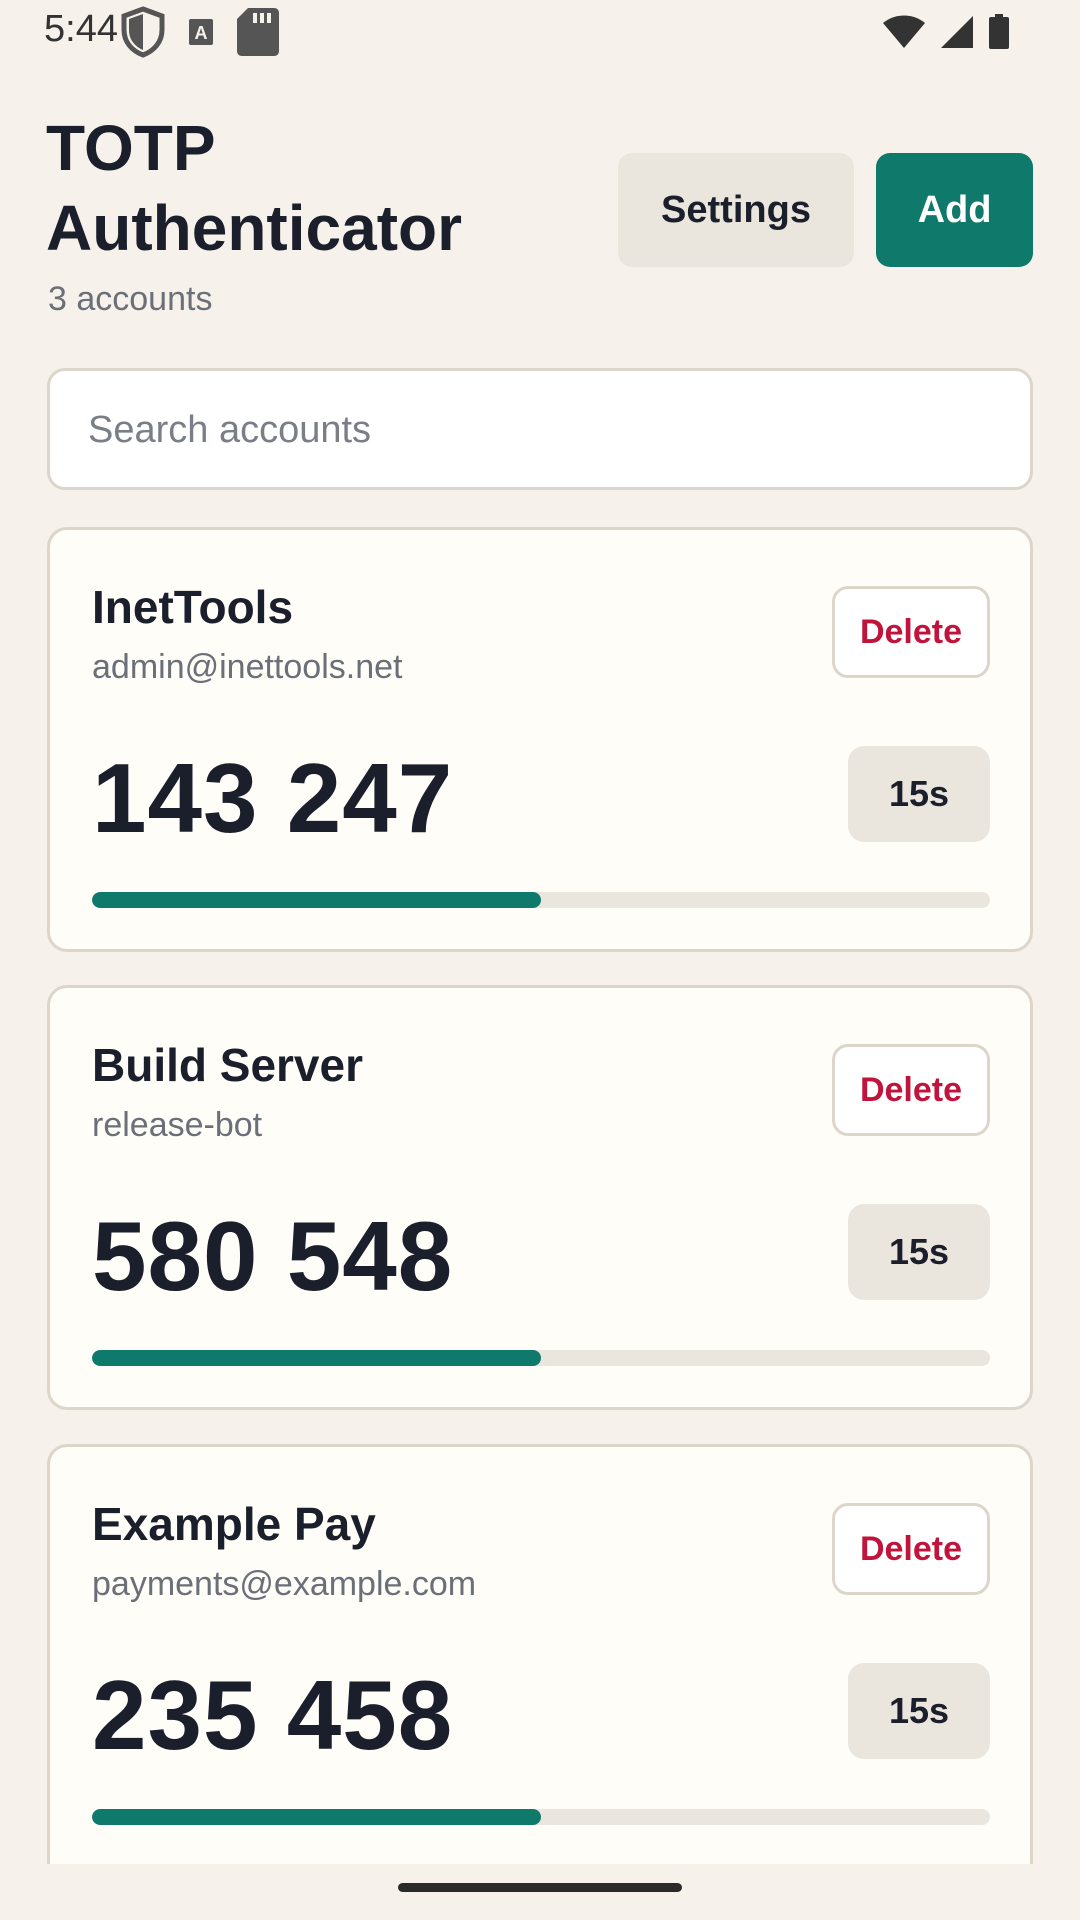 The image size is (1080, 1920). What do you see at coordinates (999, 31) in the screenshot?
I see `battery-icon` at bounding box center [999, 31].